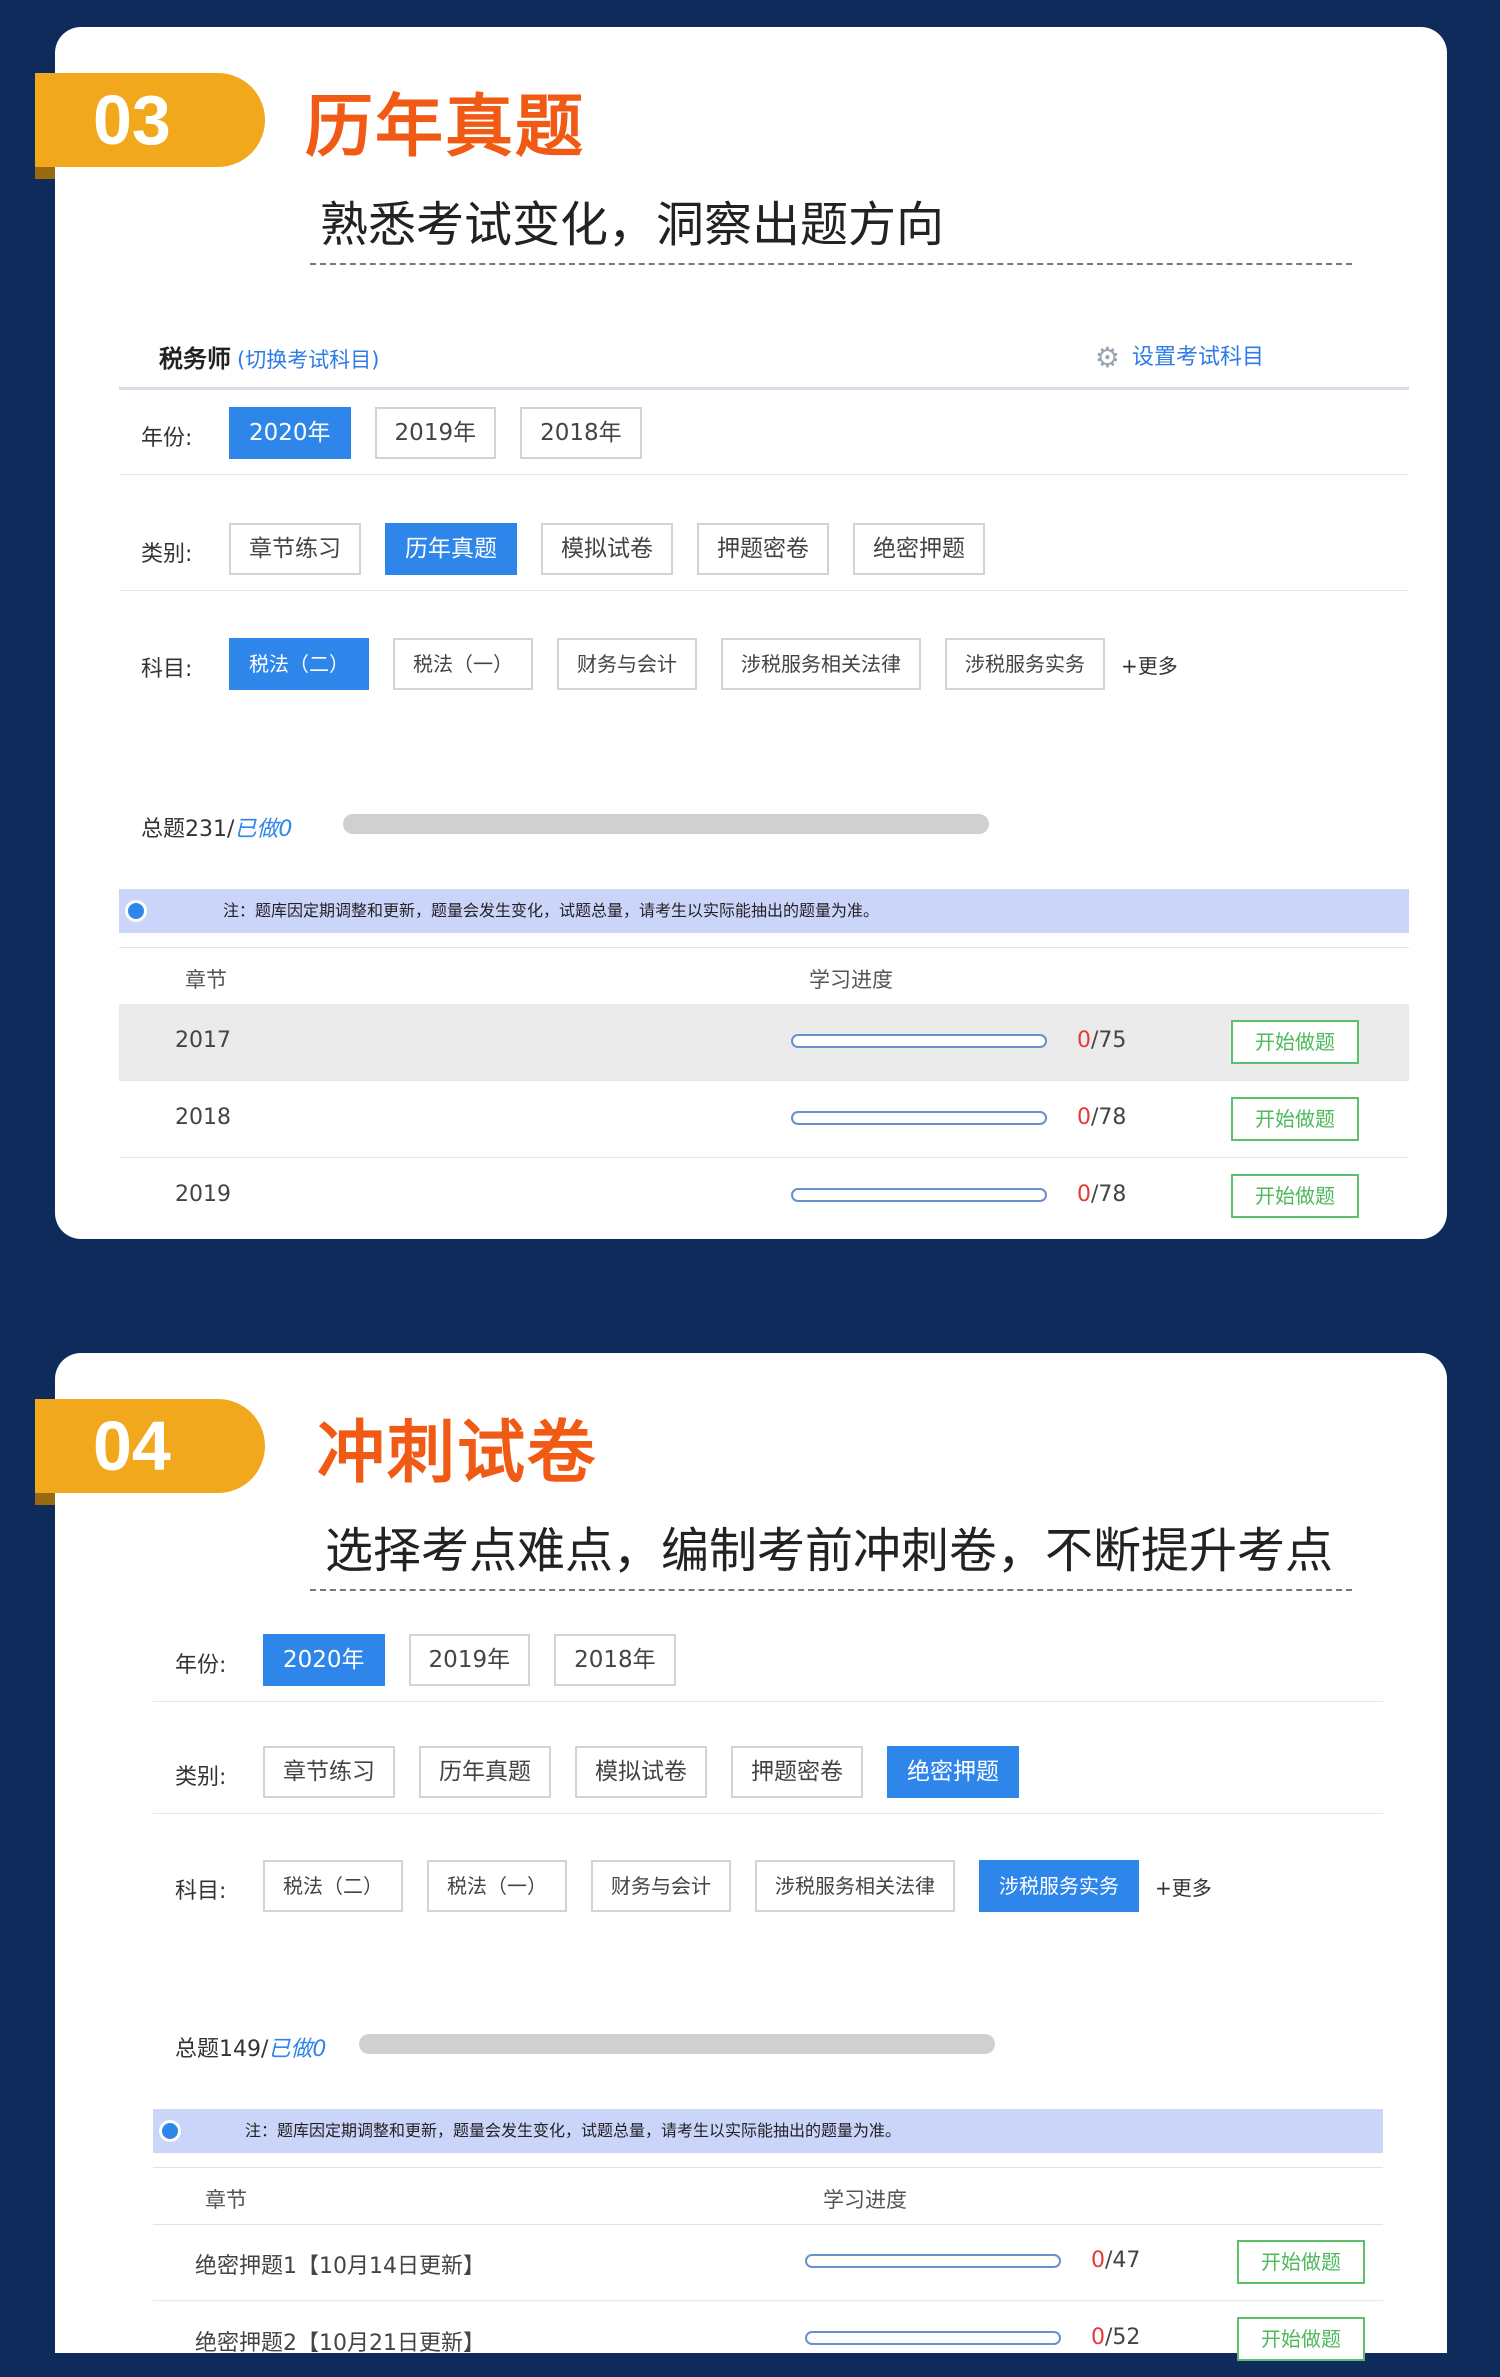 This screenshot has height=2377, width=1500. I want to click on row-name: 绝密押题2【10月21日更新】, so click(340, 2343).